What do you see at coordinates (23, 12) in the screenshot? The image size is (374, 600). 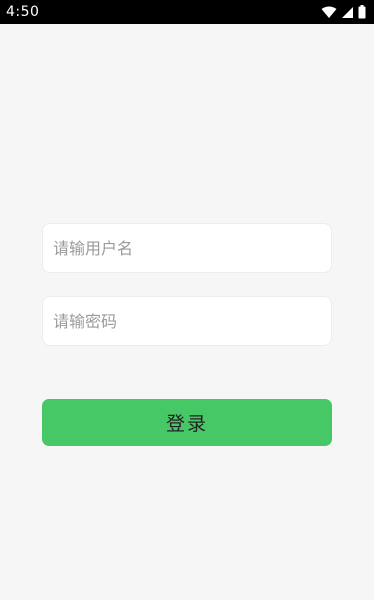 I see `status-time: 4:50` at bounding box center [23, 12].